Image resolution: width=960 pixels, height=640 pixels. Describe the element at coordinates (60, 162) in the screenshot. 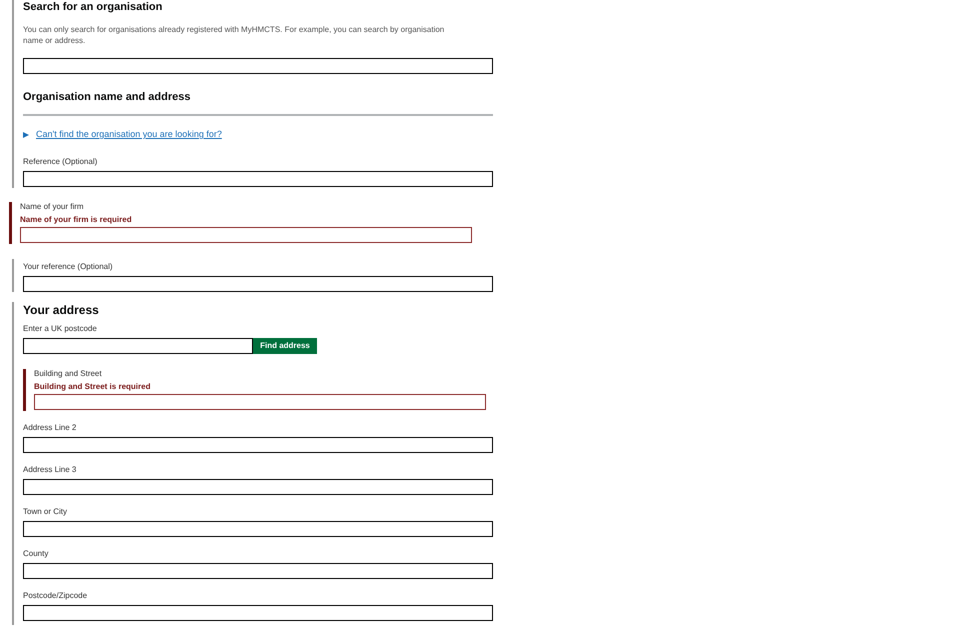

I see `field-label: Reference (Optional)` at that location.